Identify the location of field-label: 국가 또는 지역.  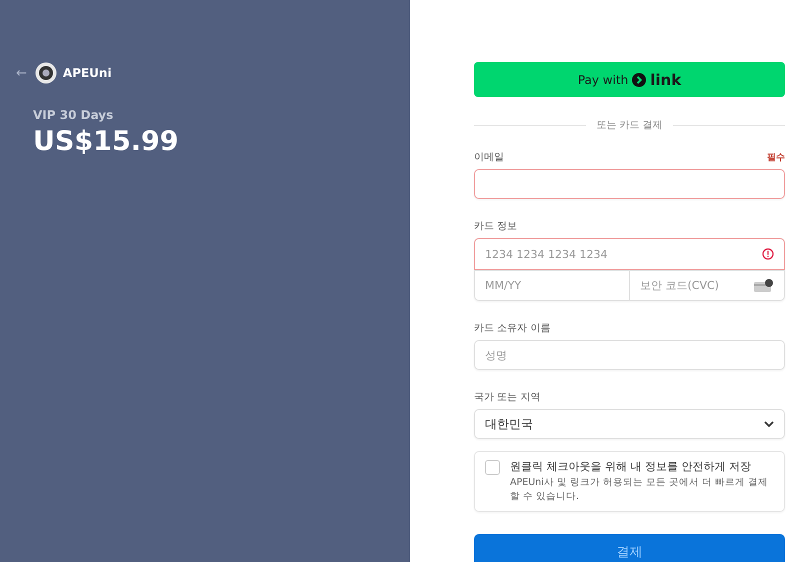
(507, 397).